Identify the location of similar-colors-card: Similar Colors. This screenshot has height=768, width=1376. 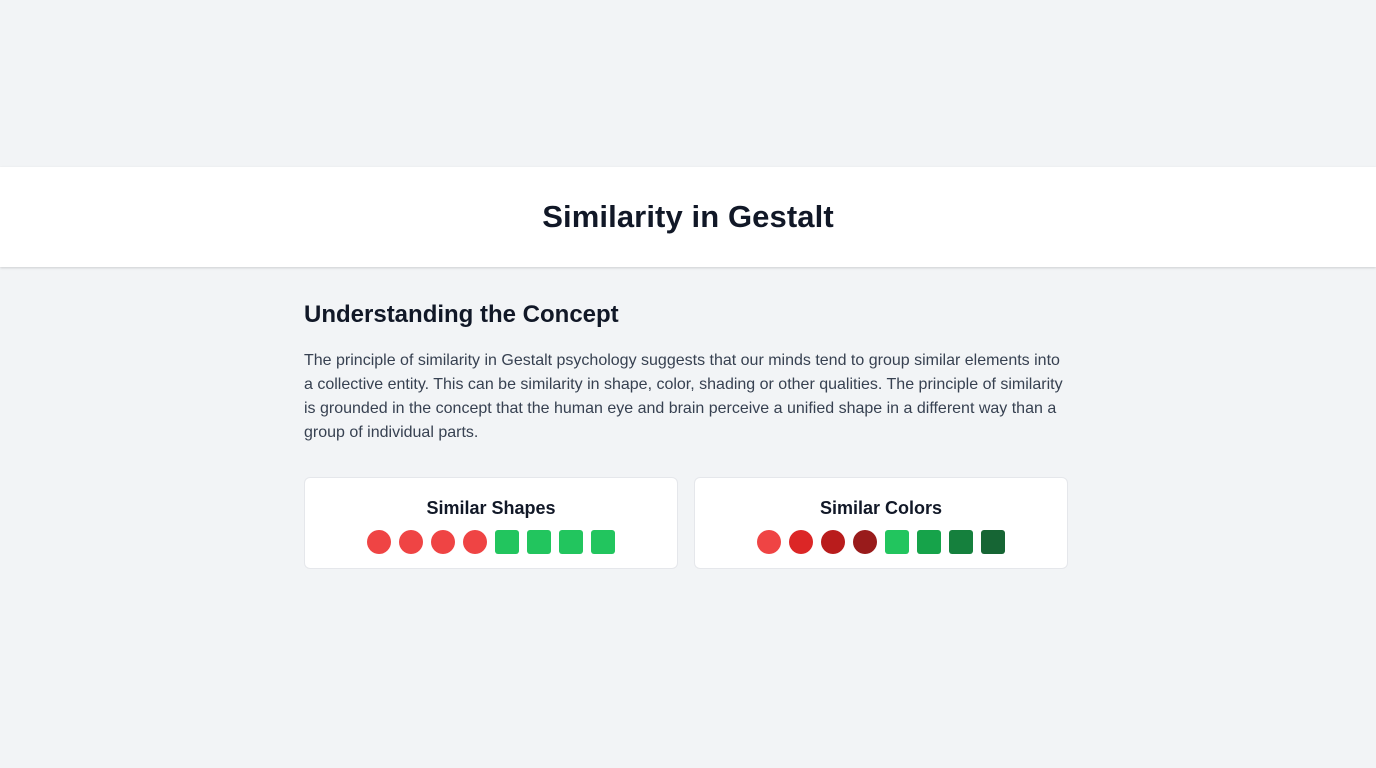
(881, 523).